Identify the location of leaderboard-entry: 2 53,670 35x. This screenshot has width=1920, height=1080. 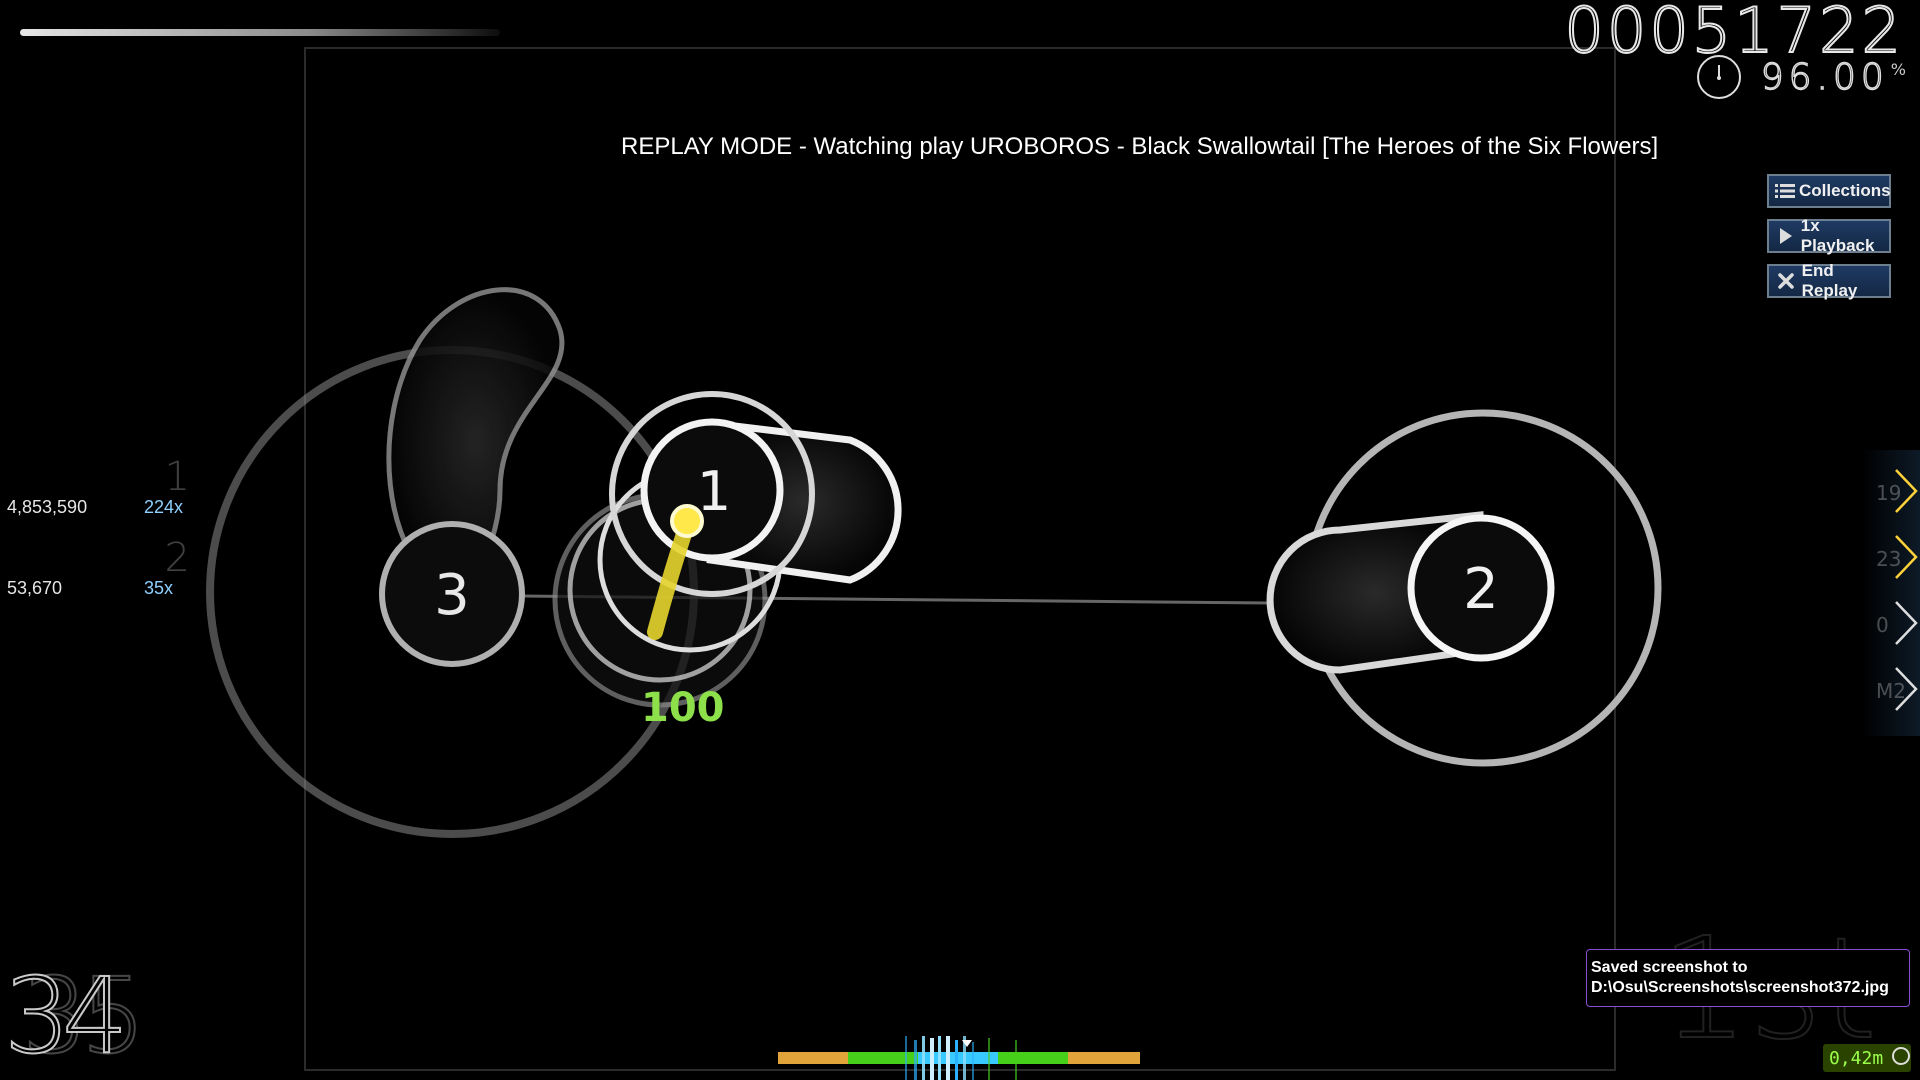
(100, 579).